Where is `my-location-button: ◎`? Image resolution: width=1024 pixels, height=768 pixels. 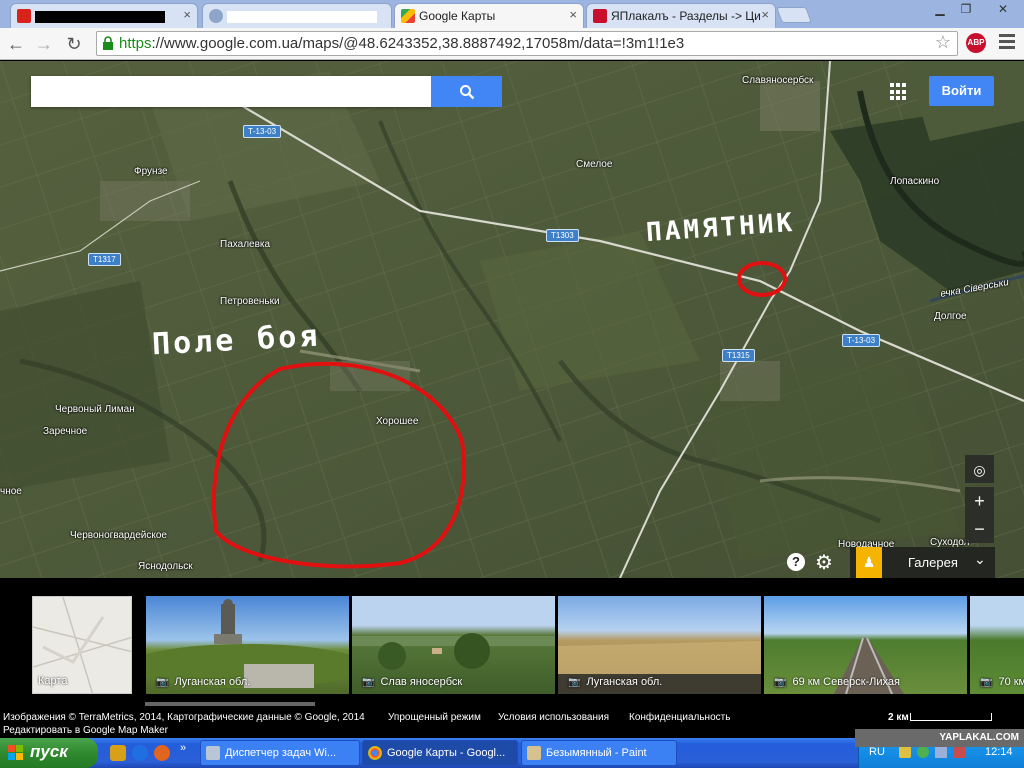 my-location-button: ◎ is located at coordinates (979, 469).